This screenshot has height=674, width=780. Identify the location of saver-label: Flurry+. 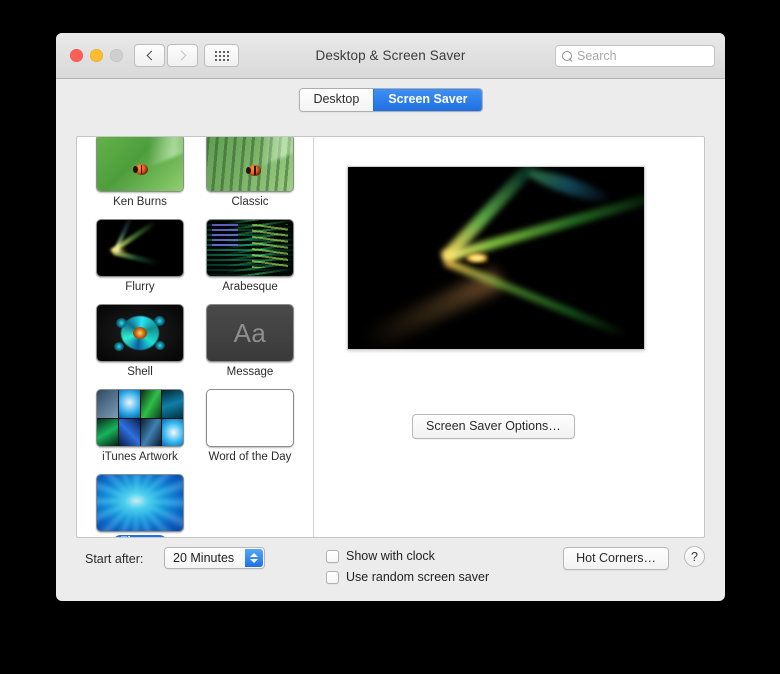
(140, 536).